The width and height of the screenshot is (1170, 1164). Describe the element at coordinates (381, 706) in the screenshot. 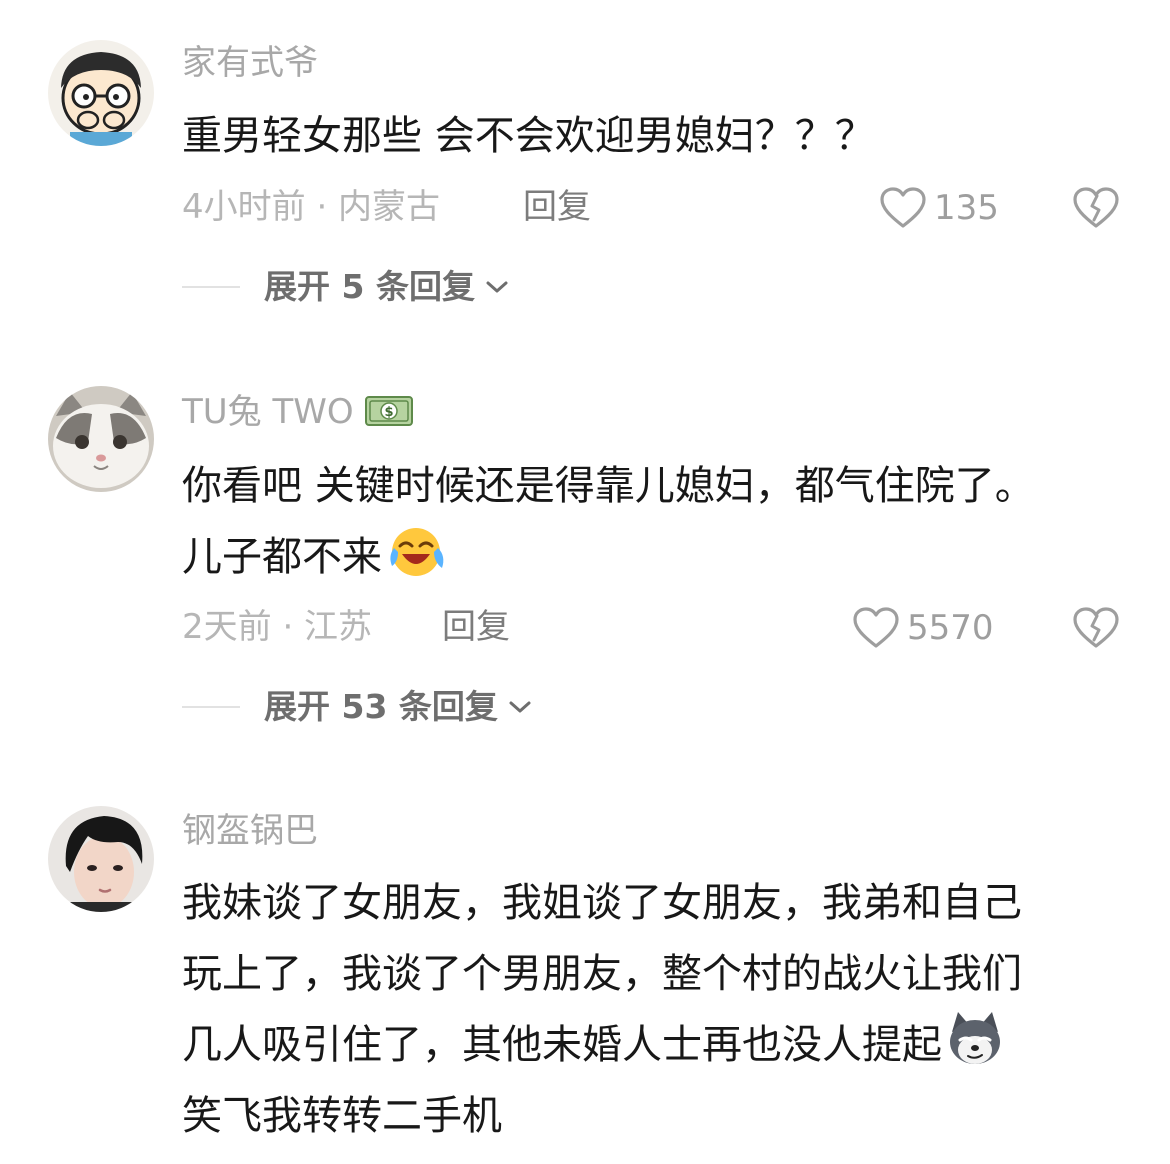

I see `expand-replies-label: 展开 53 条回复` at that location.